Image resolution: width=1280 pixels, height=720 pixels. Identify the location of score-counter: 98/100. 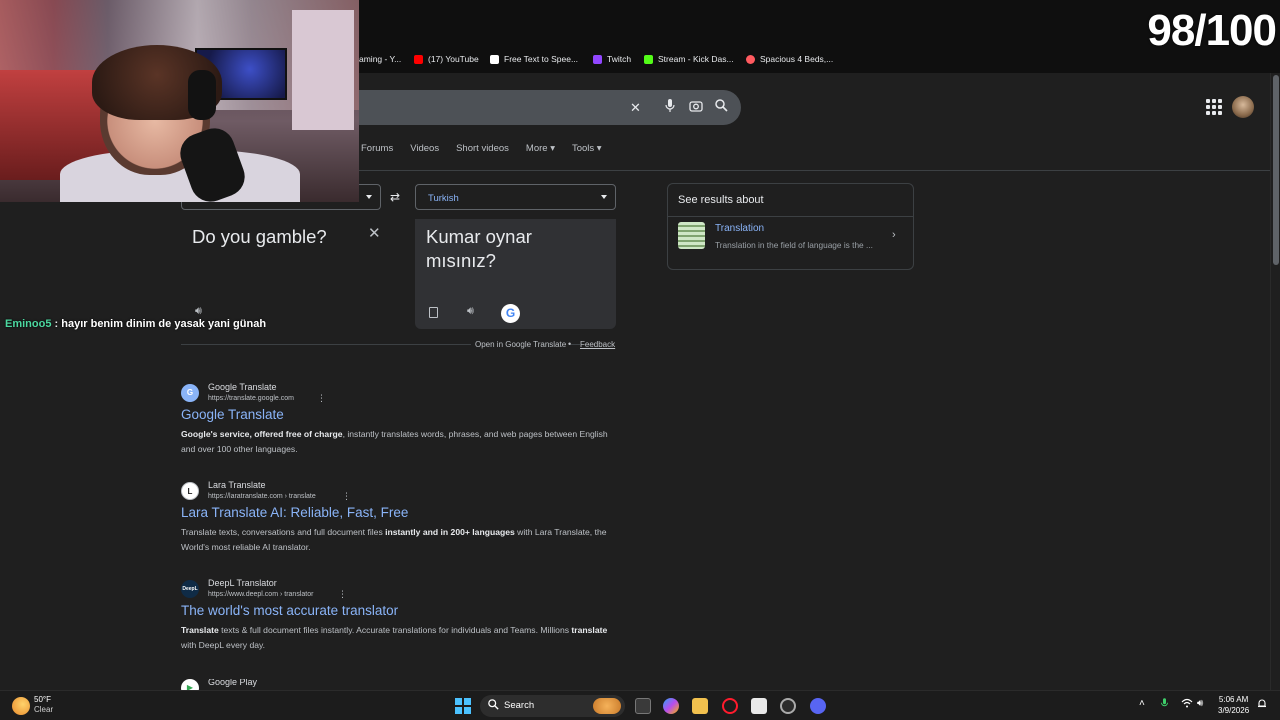
(1212, 30).